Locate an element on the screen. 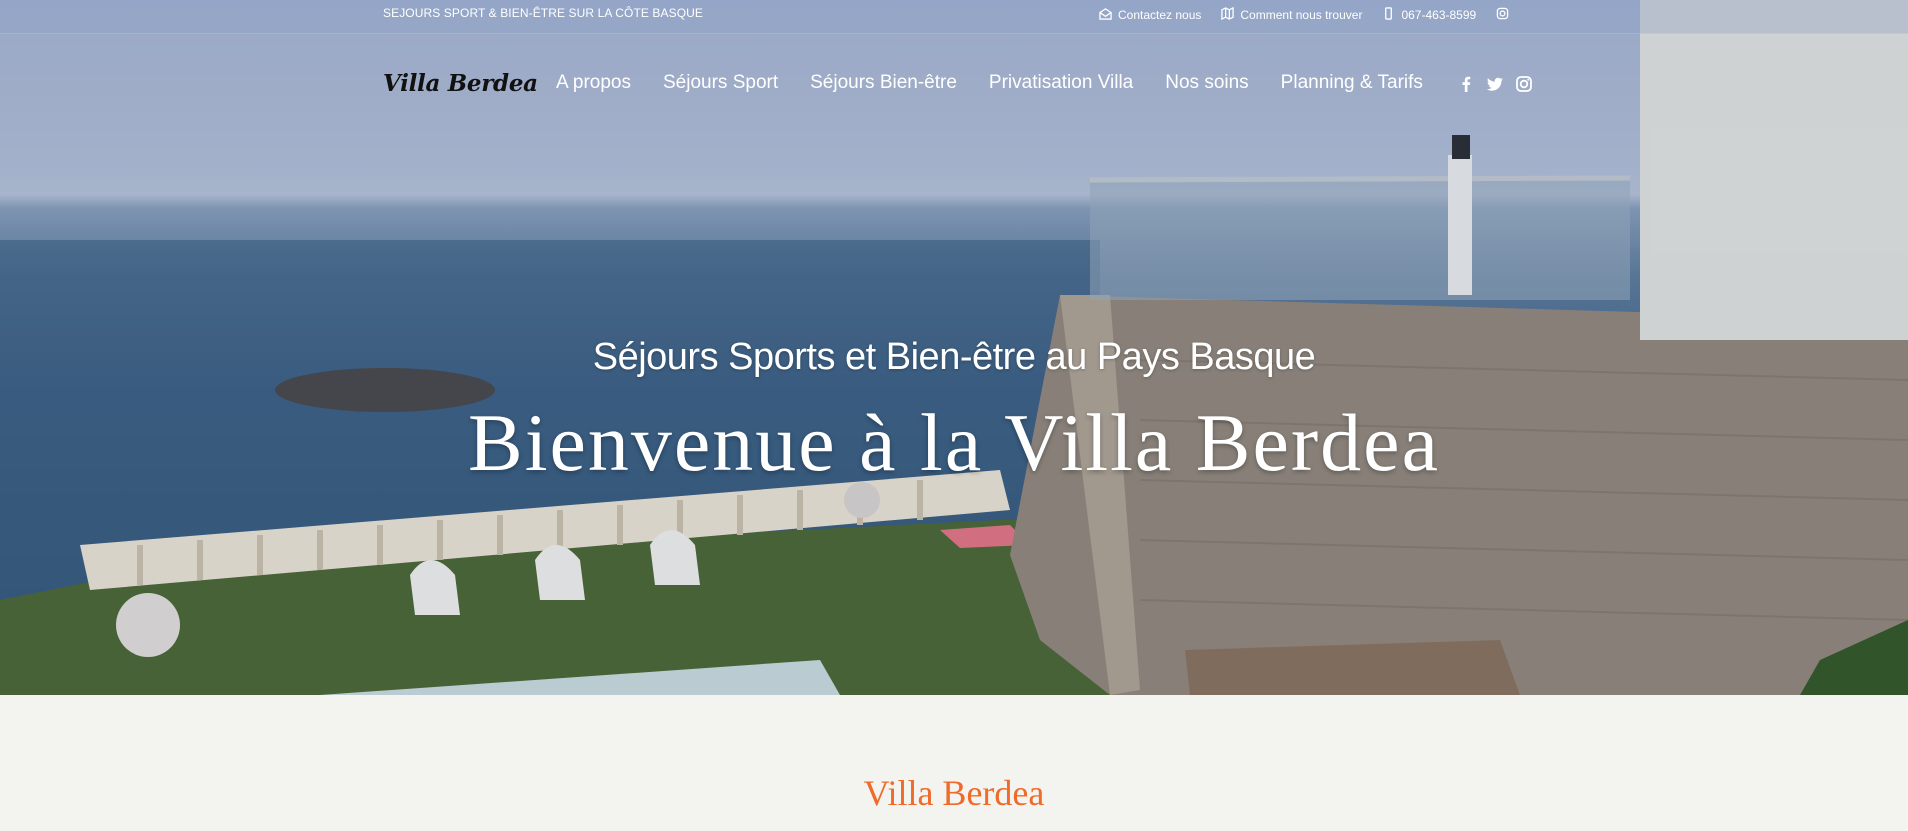  map-icon is located at coordinates (1228, 14).